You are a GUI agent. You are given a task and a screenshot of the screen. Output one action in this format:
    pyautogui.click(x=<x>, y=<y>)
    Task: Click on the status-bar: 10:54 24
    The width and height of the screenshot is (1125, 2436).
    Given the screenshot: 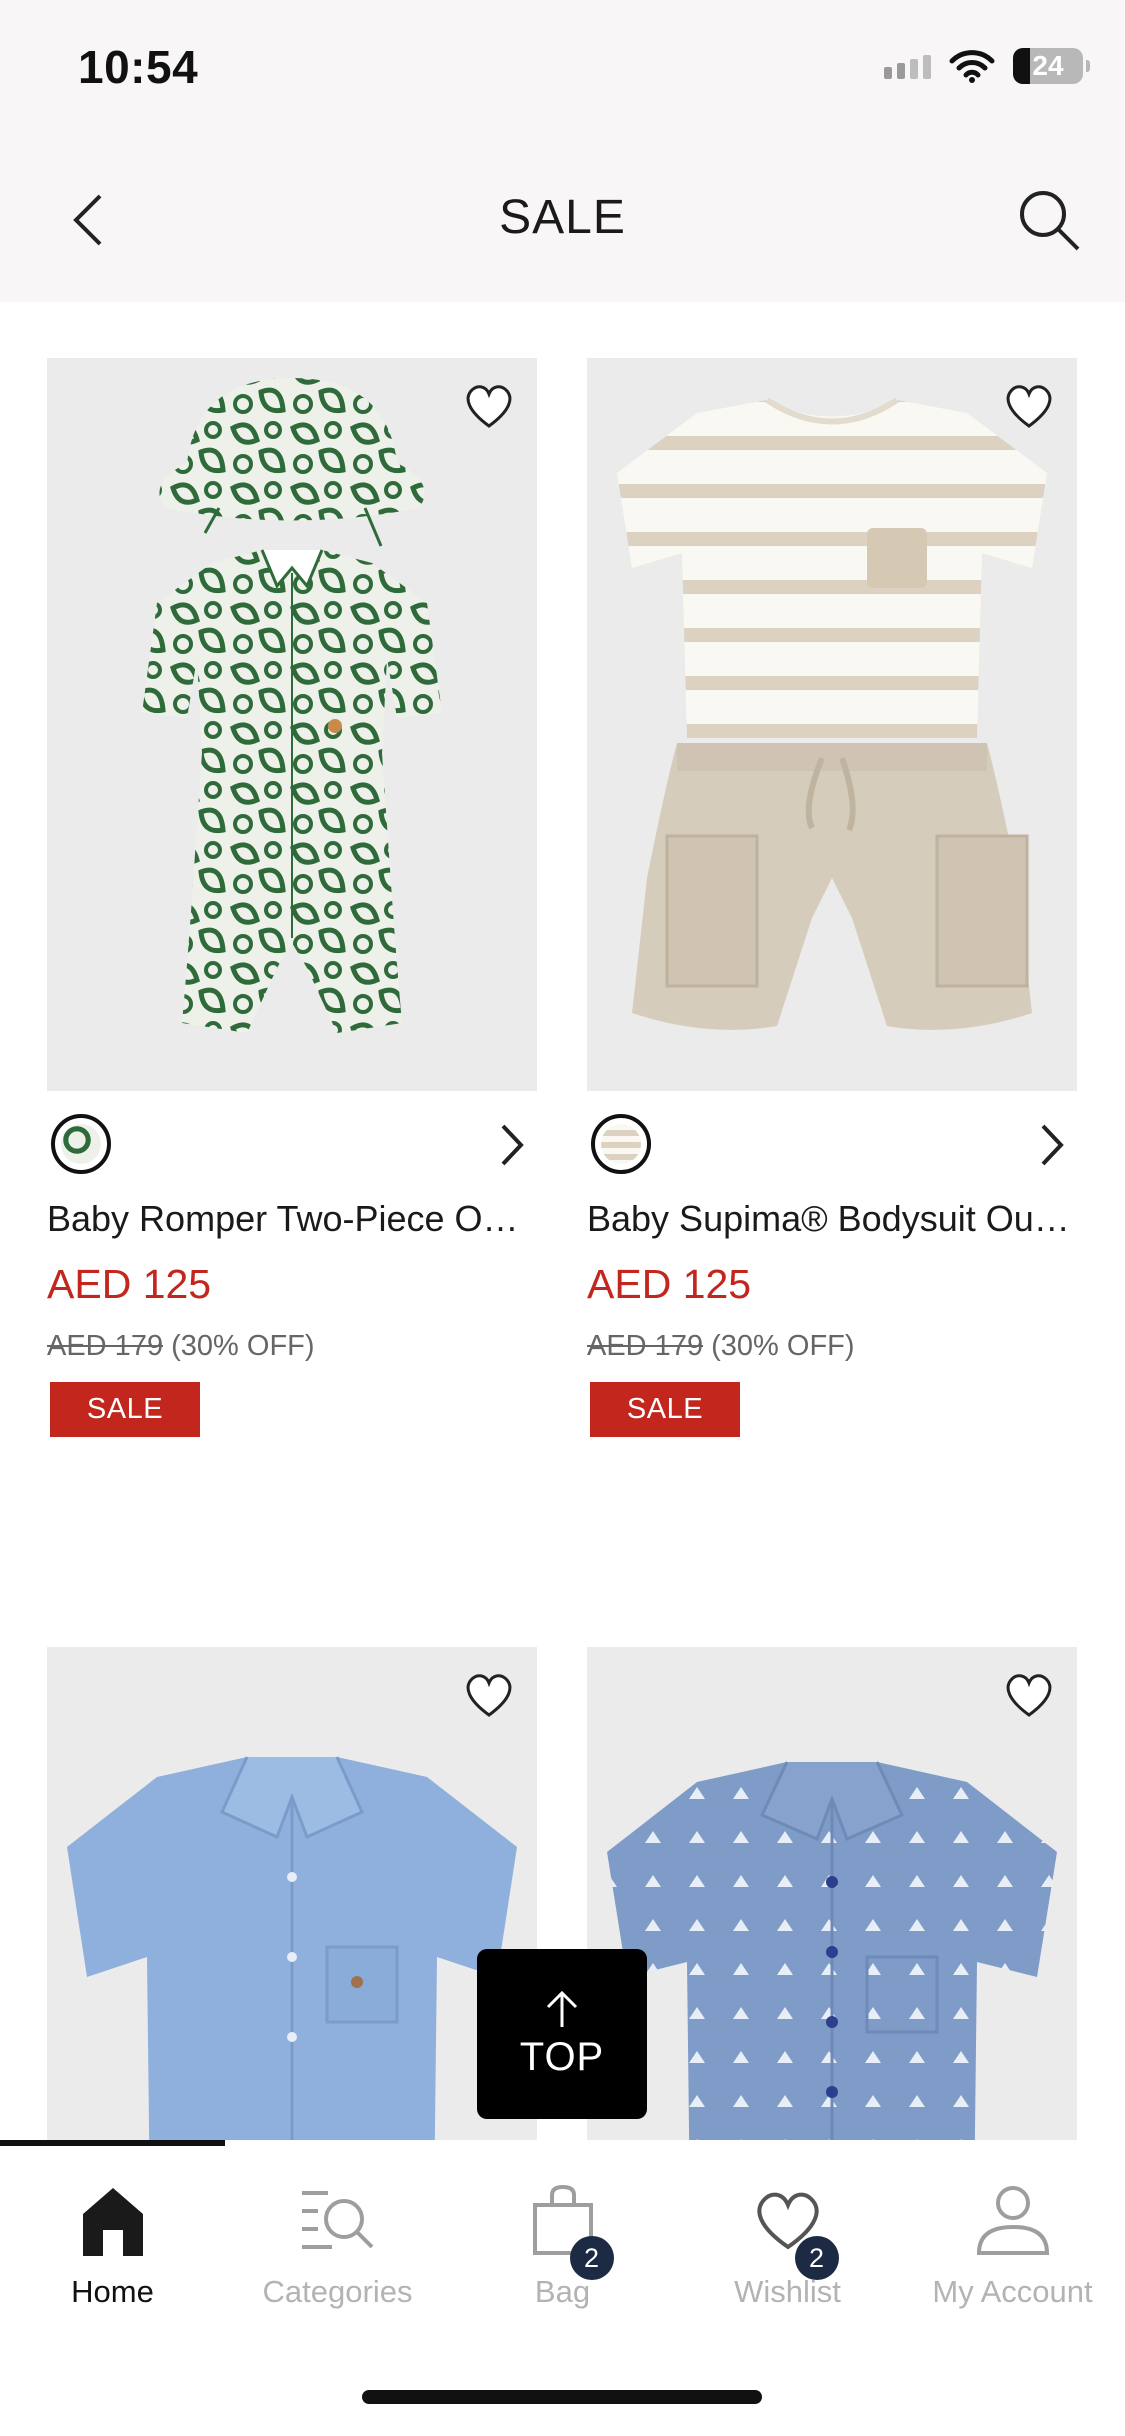 What is the action you would take?
    pyautogui.click(x=562, y=70)
    